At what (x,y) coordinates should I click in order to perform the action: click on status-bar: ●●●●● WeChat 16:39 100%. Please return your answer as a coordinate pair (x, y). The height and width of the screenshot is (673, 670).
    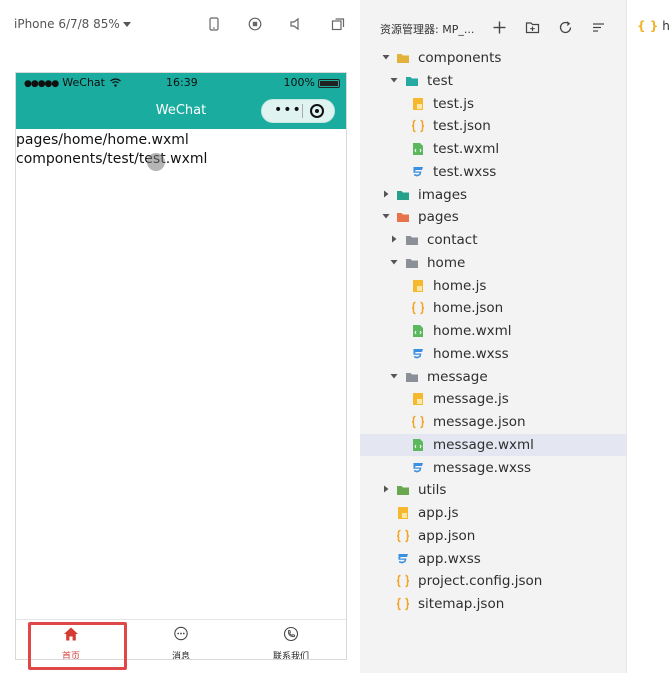
    Looking at the image, I should click on (181, 83).